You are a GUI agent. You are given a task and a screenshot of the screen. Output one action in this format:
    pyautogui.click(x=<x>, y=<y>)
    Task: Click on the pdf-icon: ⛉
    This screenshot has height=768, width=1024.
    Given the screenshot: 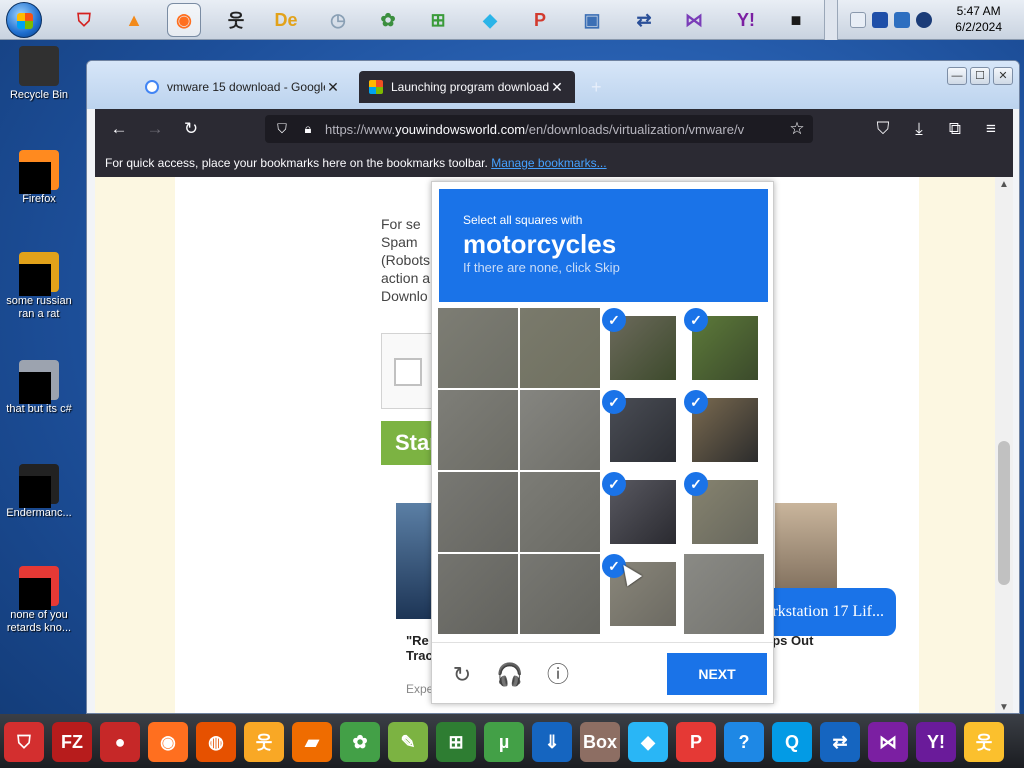 What is the action you would take?
    pyautogui.click(x=24, y=742)
    